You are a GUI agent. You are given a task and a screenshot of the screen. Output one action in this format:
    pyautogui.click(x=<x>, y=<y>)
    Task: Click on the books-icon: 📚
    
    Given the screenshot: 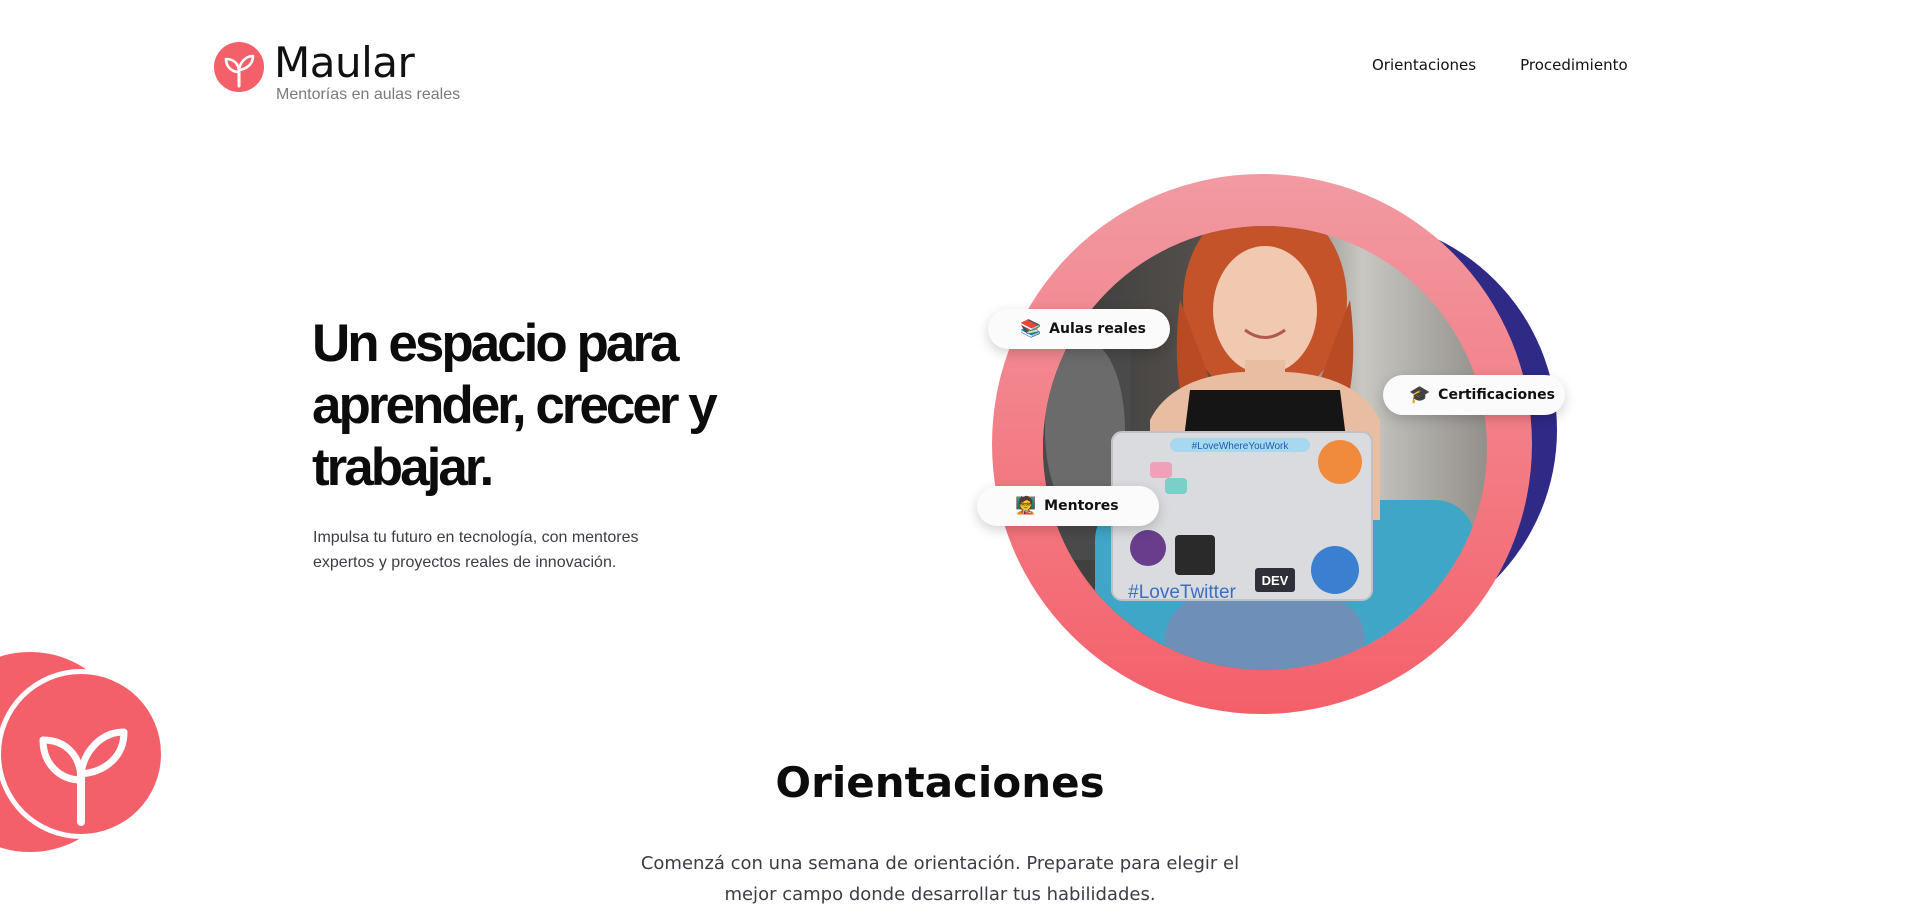 What is the action you would take?
    pyautogui.click(x=1031, y=329)
    